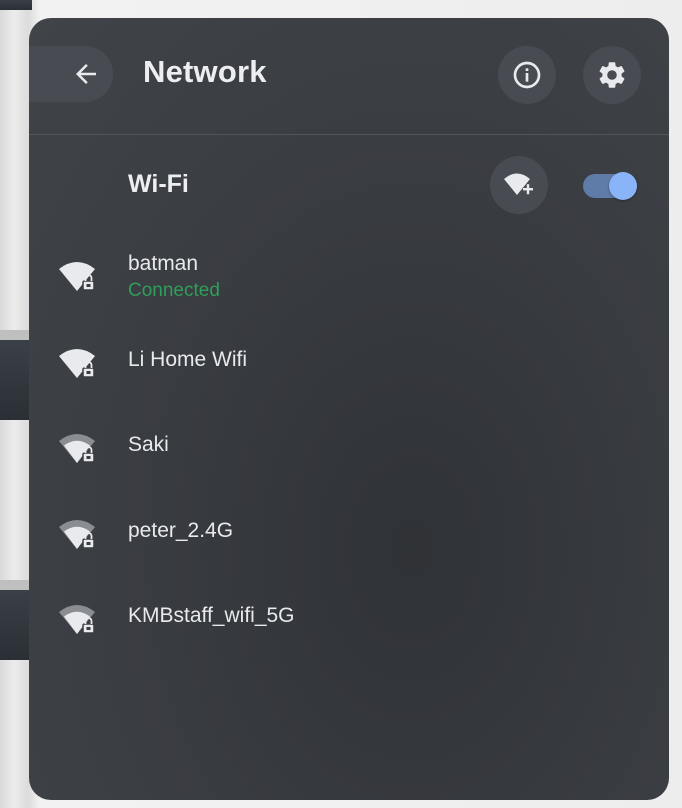 This screenshot has height=808, width=682. Describe the element at coordinates (181, 530) in the screenshot. I see `network-name: peter_2.4G` at that location.